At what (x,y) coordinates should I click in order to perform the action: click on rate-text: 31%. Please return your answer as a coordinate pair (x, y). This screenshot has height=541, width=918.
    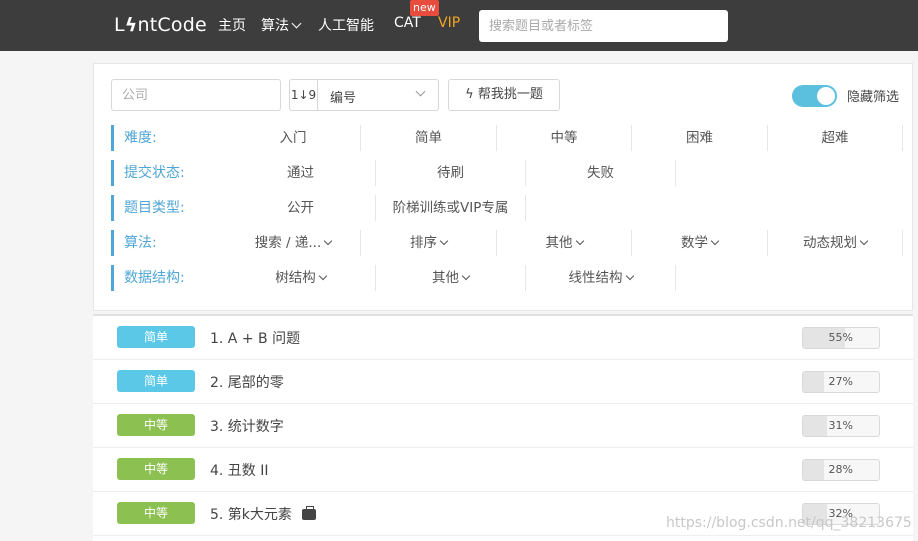
    Looking at the image, I should click on (840, 425).